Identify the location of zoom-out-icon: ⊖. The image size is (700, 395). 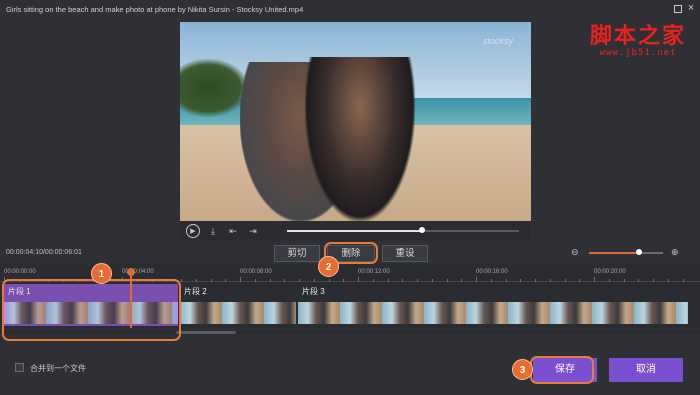
(575, 252).